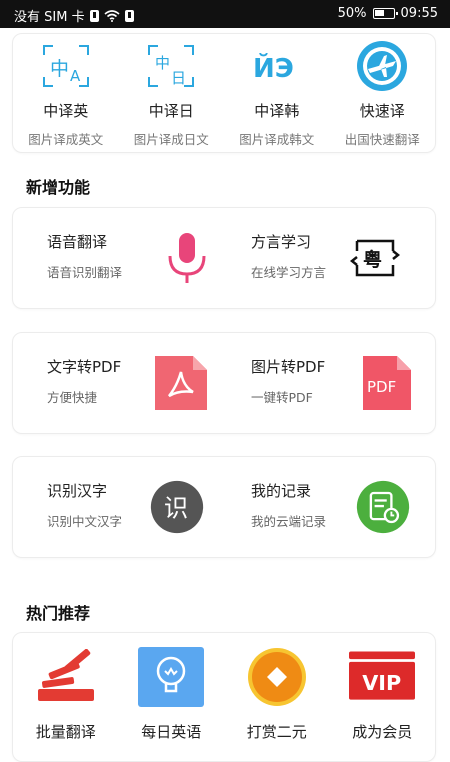  Describe the element at coordinates (132, 383) in the screenshot. I see `feature-text-to-pdf: 文字转PDF 方便快捷` at that location.